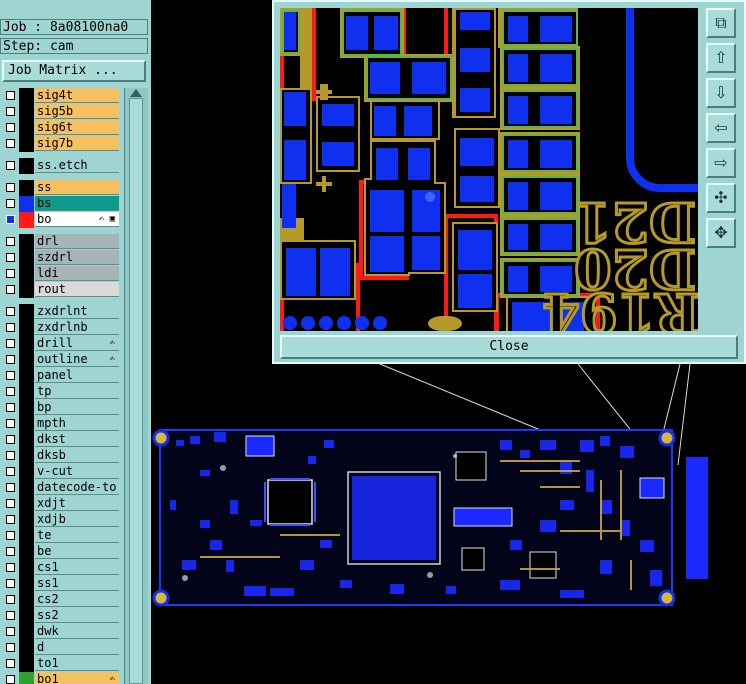 The width and height of the screenshot is (746, 684). What do you see at coordinates (483, 517) in the screenshot?
I see `ic-right-bar` at bounding box center [483, 517].